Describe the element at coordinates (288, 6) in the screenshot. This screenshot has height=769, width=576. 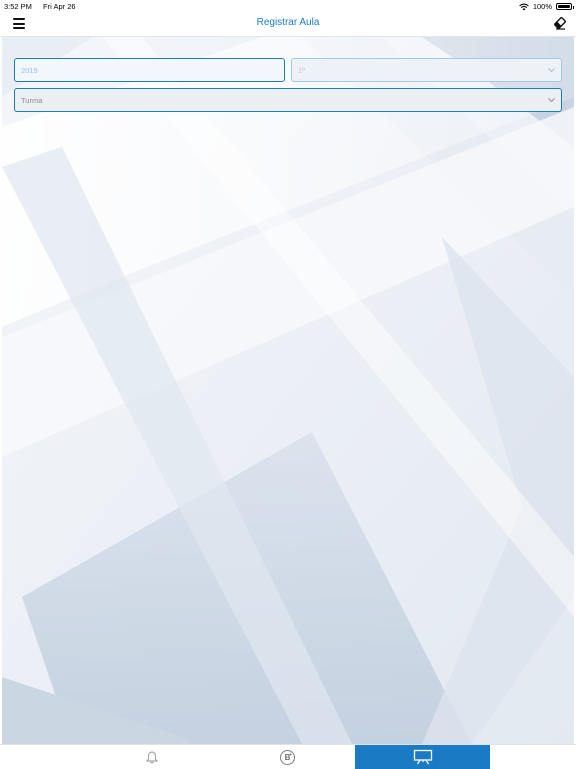
I see `status-bar: 3:52 PM Fri Apr 26 100%` at that location.